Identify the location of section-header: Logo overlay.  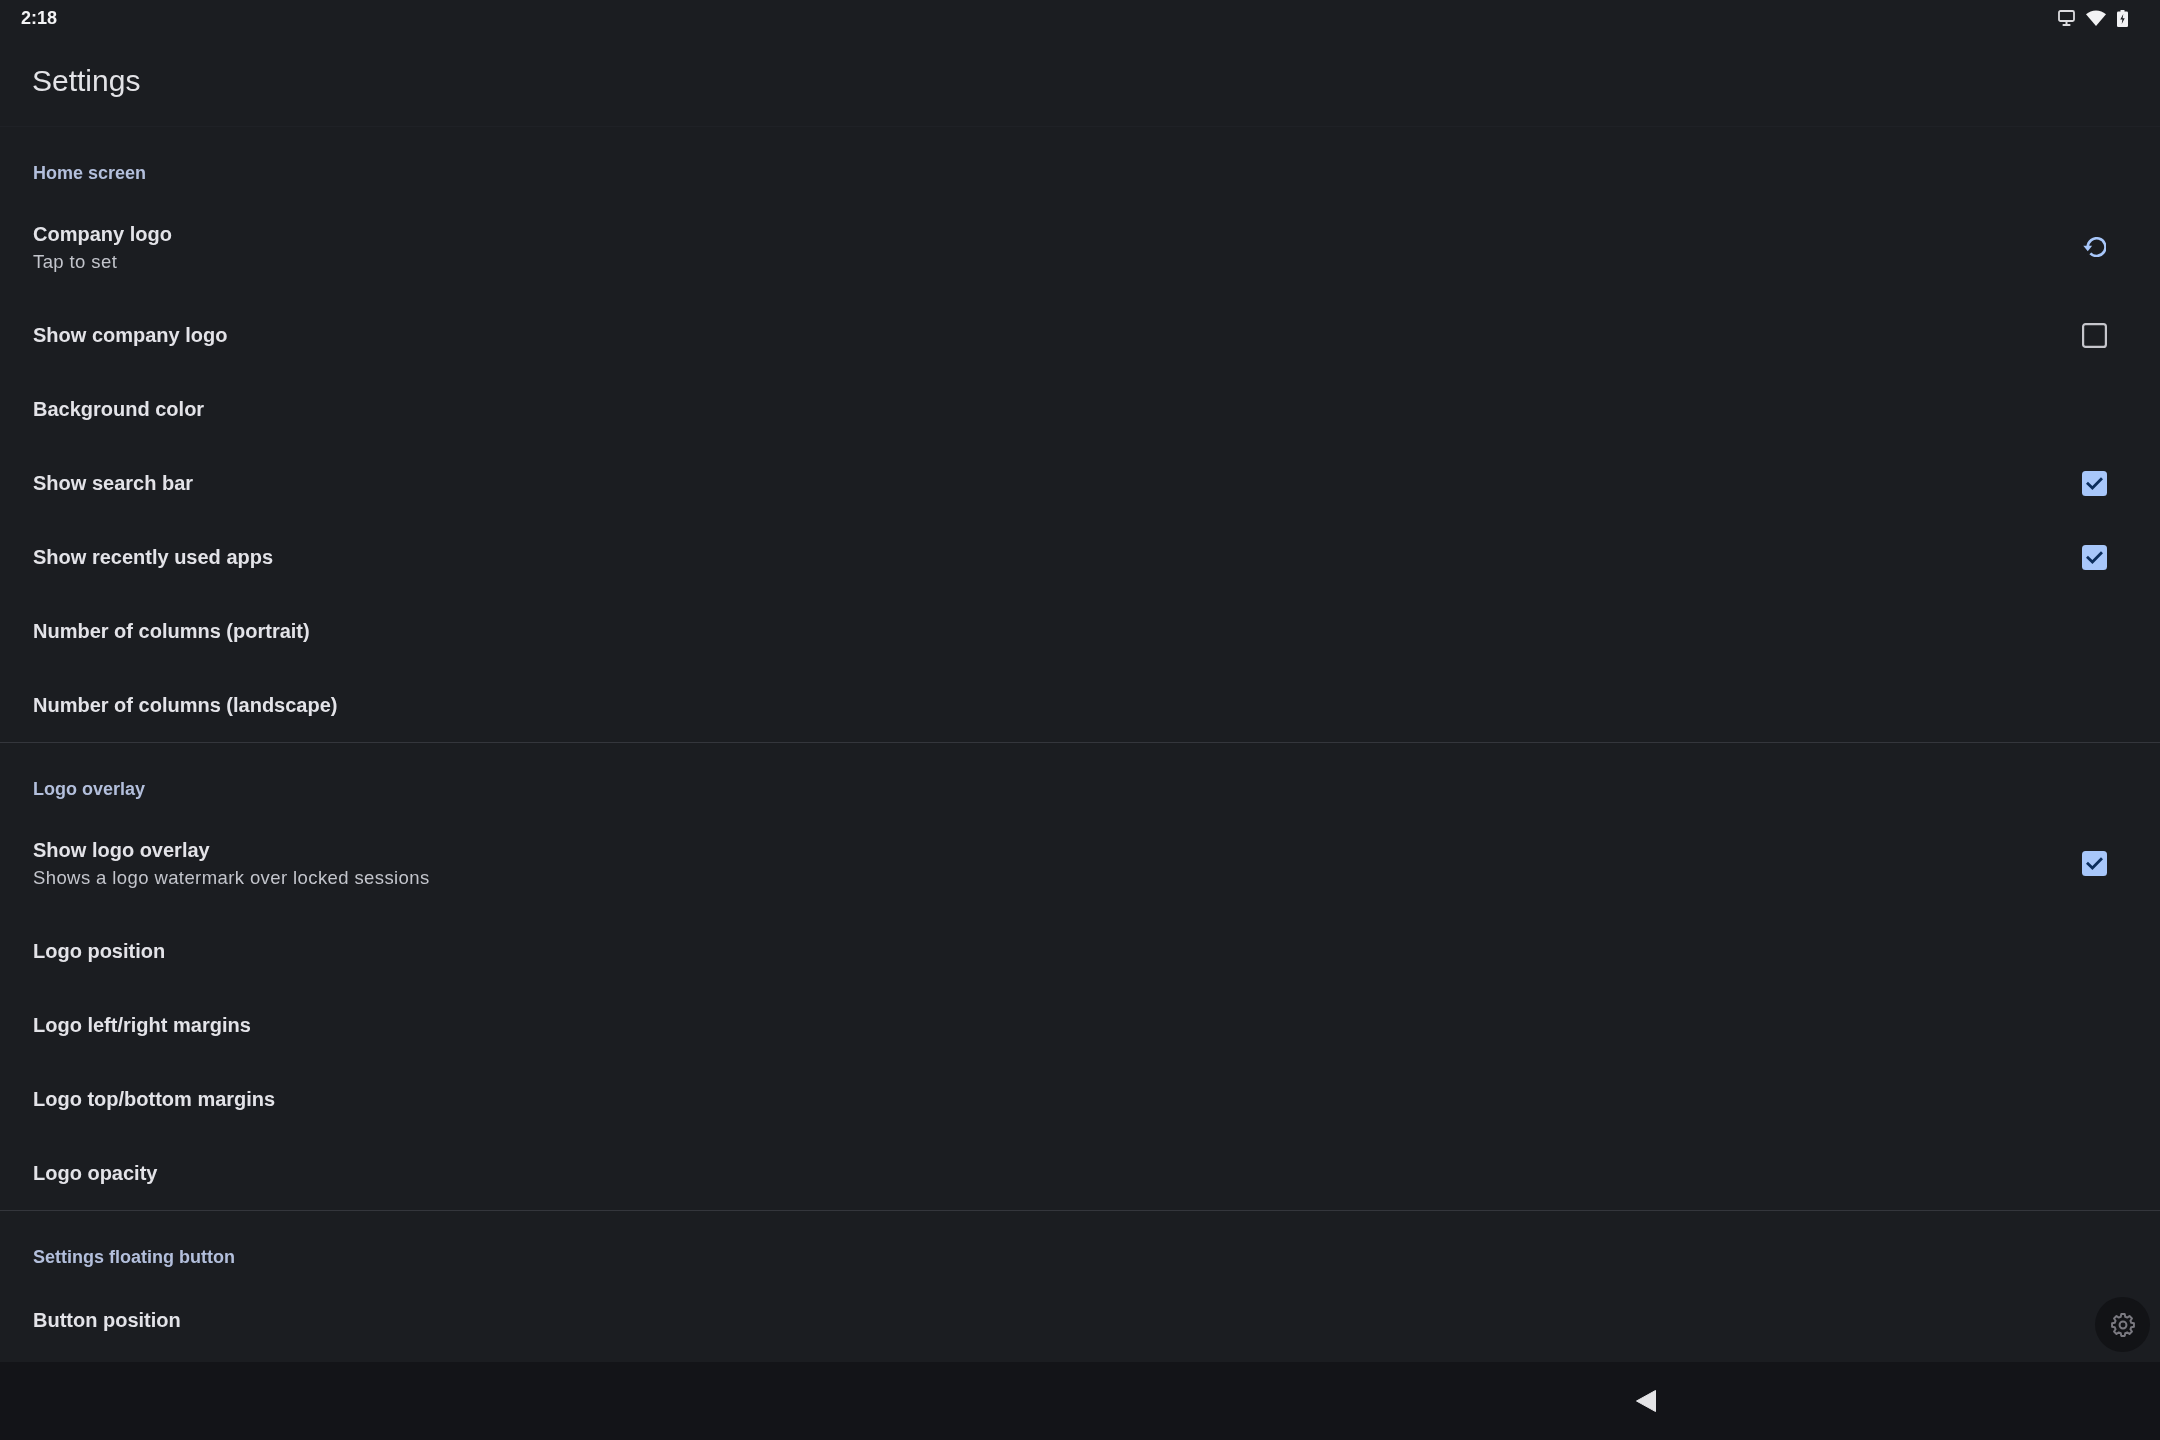
(89, 789).